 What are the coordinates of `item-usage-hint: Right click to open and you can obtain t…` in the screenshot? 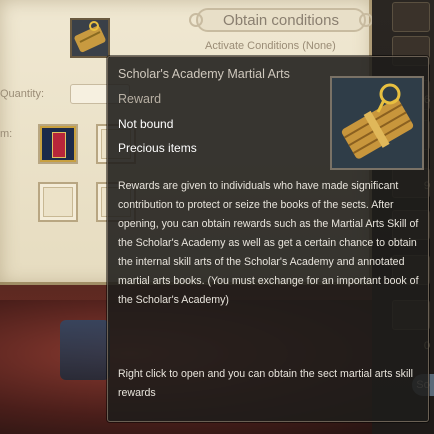 It's located at (266, 383).